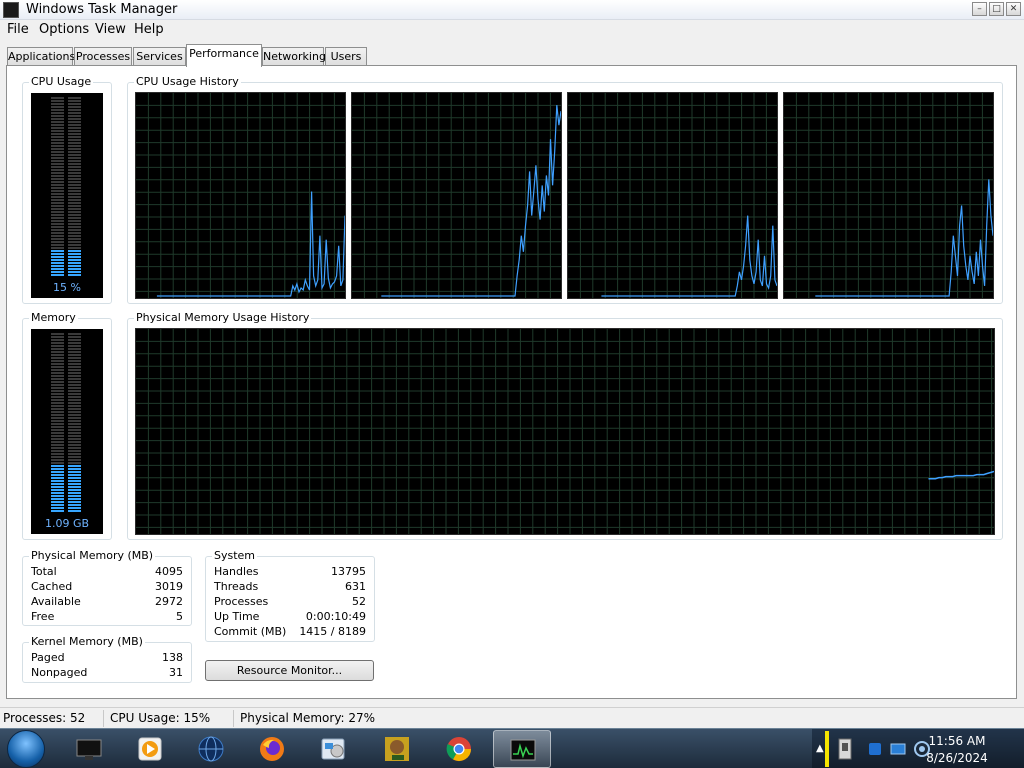 The image size is (1024, 768). I want to click on stat-value: 31, so click(176, 672).